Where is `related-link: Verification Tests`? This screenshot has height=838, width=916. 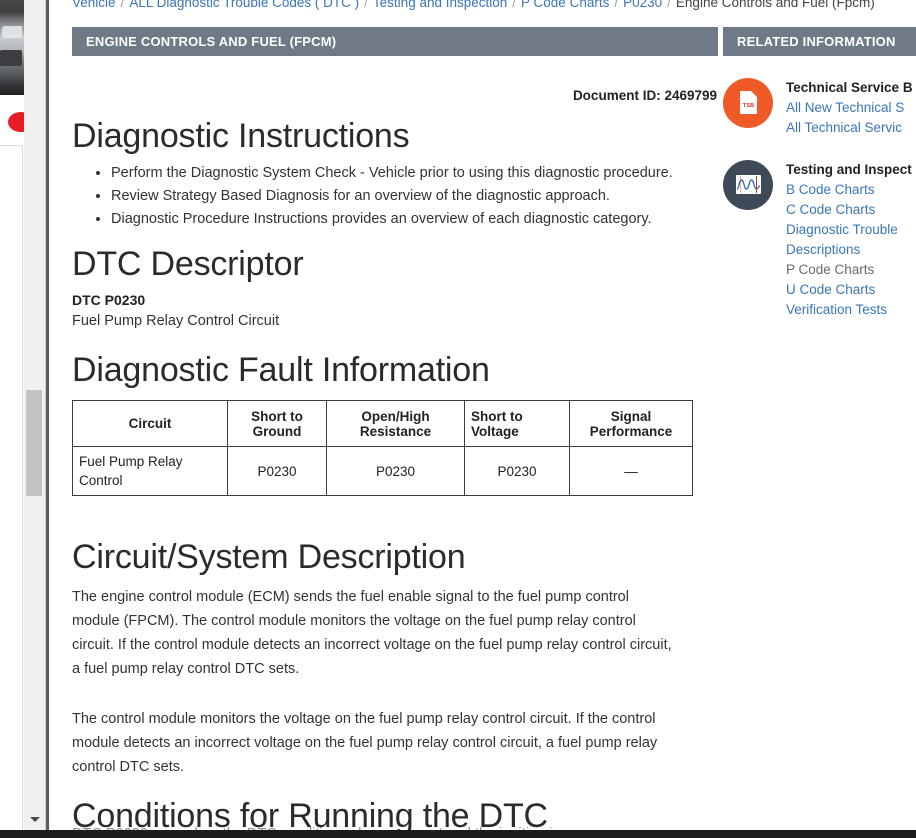 related-link: Verification Tests is located at coordinates (851, 310).